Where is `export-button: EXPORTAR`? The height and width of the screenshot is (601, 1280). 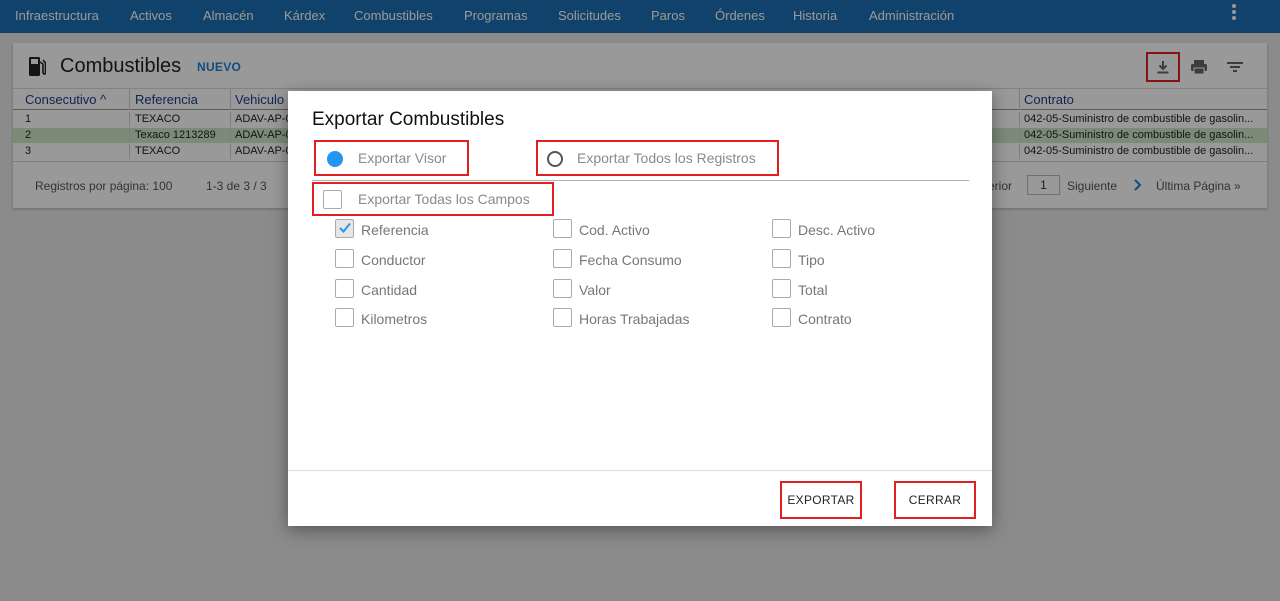
export-button: EXPORTAR is located at coordinates (821, 500).